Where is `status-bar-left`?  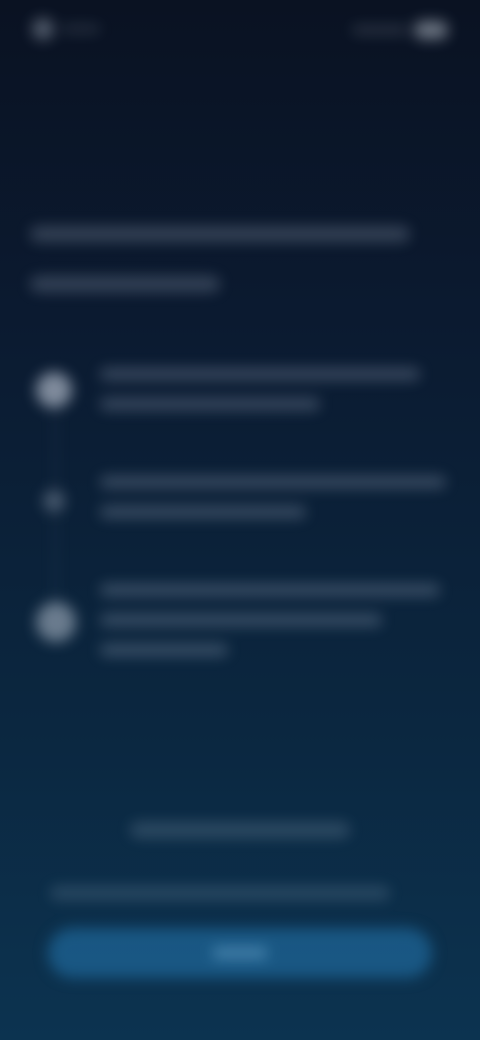
status-bar-left is located at coordinates (68, 29).